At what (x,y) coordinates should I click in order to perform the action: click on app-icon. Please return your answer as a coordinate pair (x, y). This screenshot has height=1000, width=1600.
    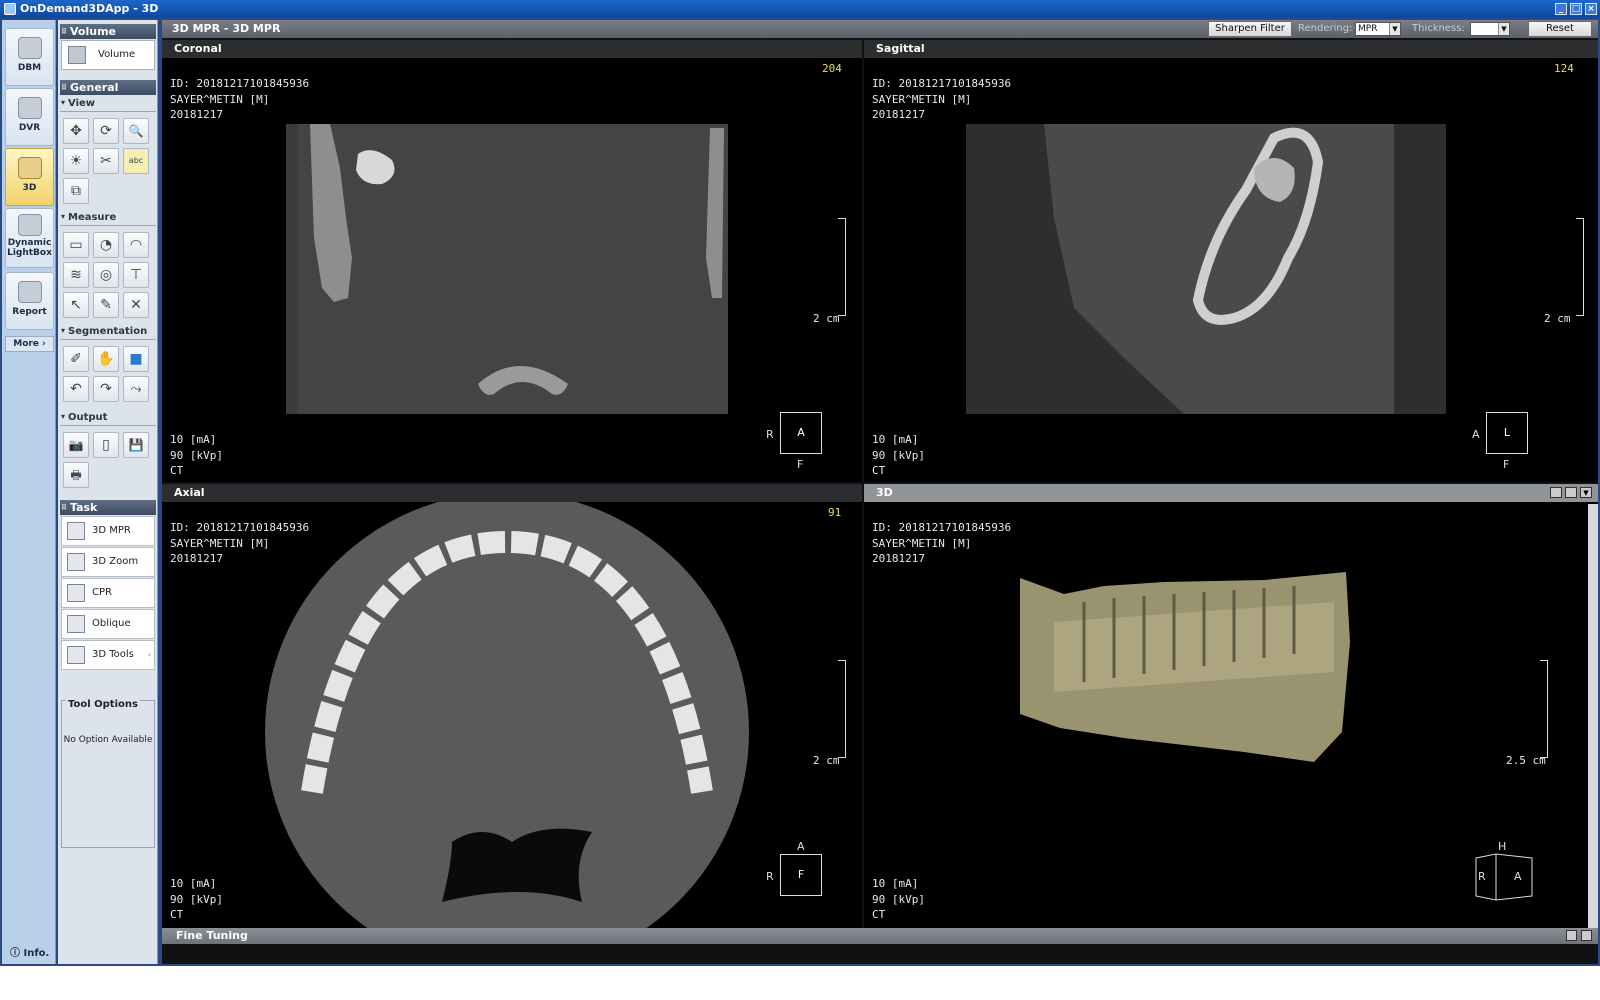
    Looking at the image, I should click on (10, 9).